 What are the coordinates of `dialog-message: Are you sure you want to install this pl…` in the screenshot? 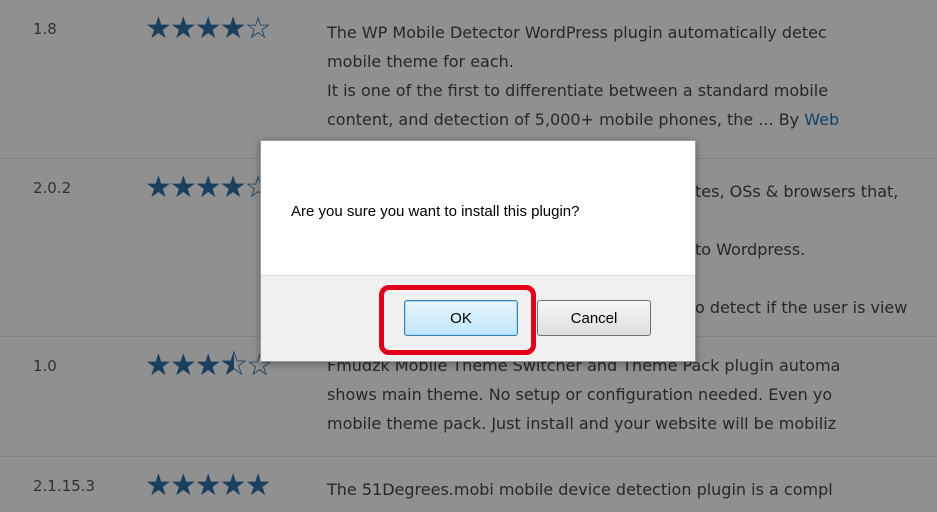 It's located at (435, 211).